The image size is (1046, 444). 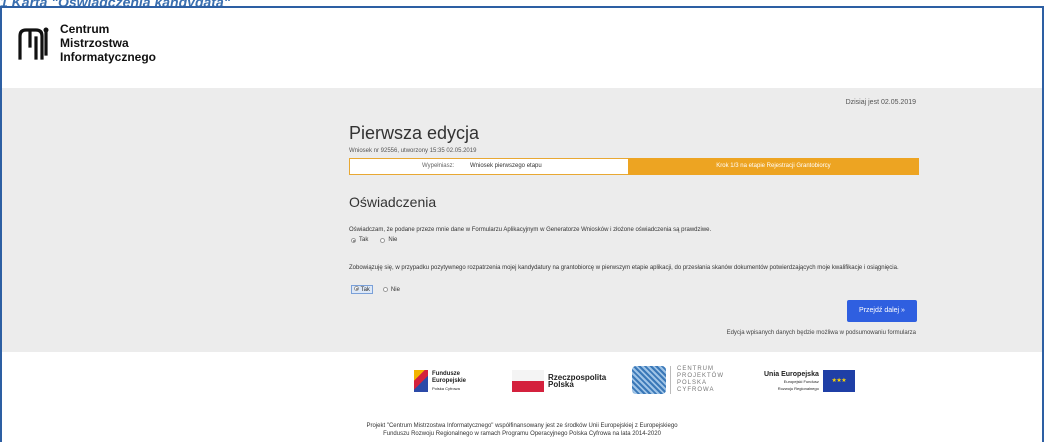 I want to click on cmi-logo-icon, so click(x=34, y=43).